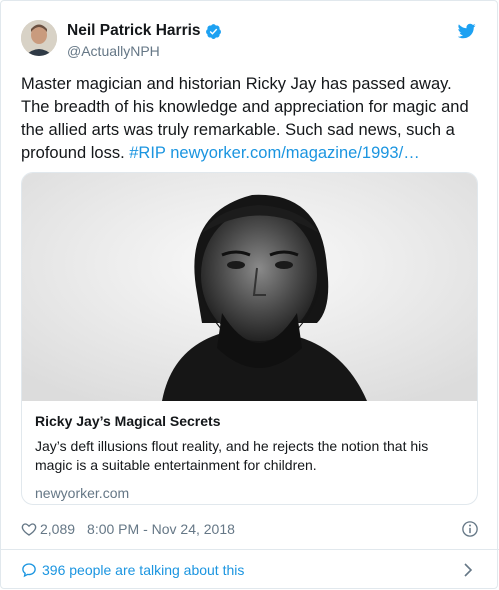  Describe the element at coordinates (470, 529) in the screenshot. I see `info-icon` at that location.